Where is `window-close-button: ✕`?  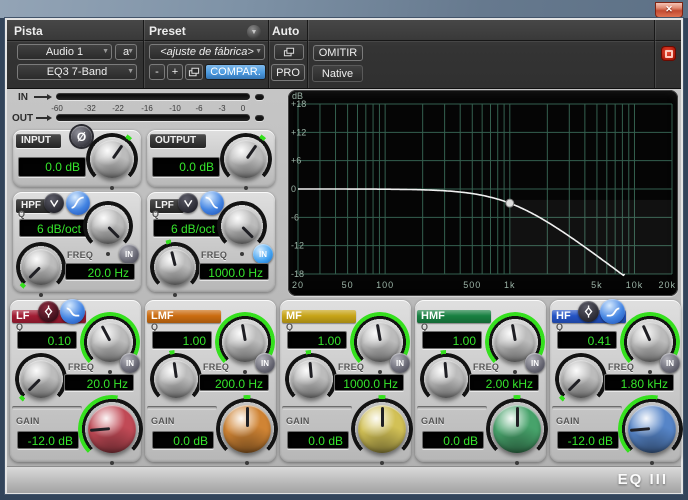
window-close-button: ✕ is located at coordinates (669, 10).